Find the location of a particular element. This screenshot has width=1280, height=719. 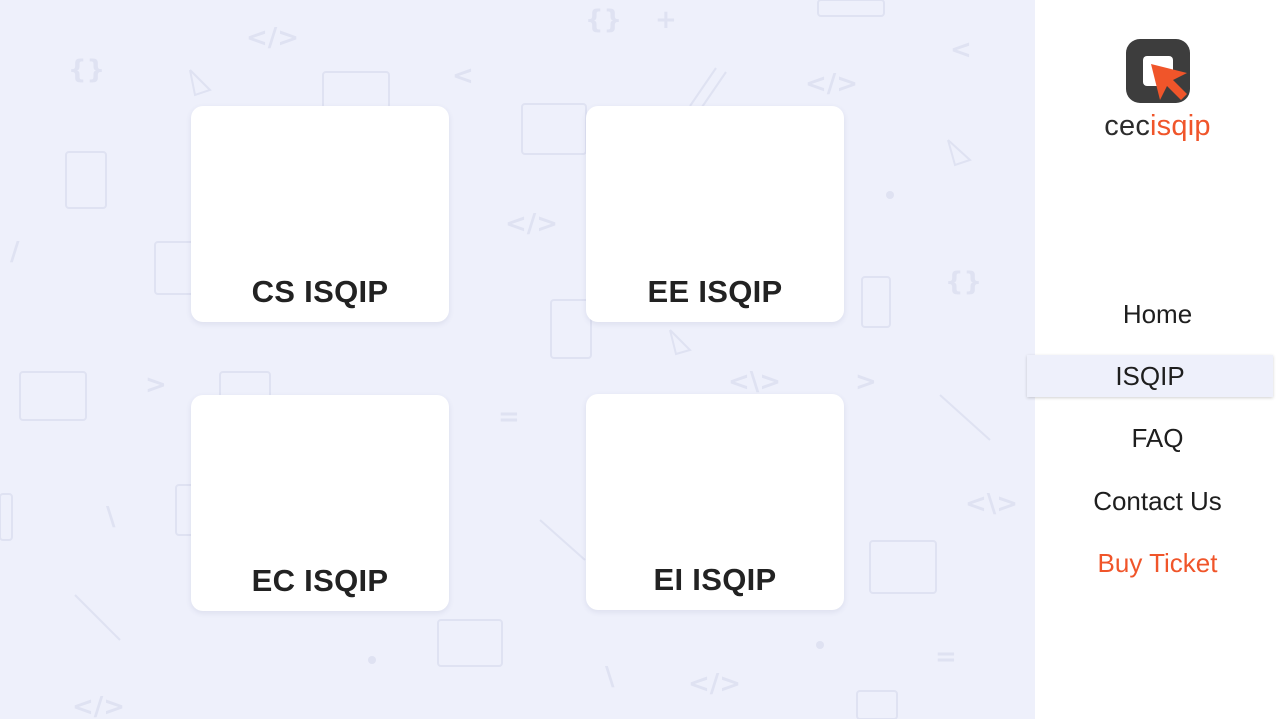

nav-buy-ticket: Buy Ticket is located at coordinates (1157, 563).